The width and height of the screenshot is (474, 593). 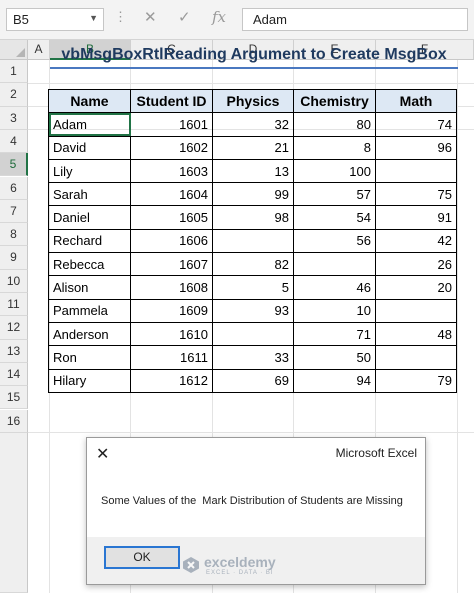 I want to click on cell-chemistry: 10, so click(x=334, y=310).